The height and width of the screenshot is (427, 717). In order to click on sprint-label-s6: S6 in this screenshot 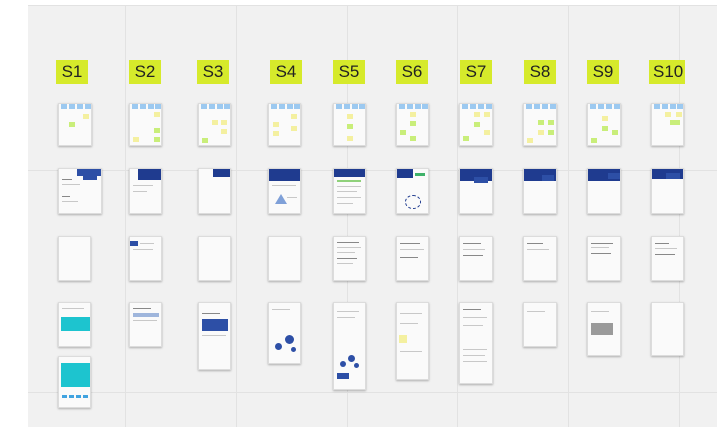, I will do `click(412, 72)`.